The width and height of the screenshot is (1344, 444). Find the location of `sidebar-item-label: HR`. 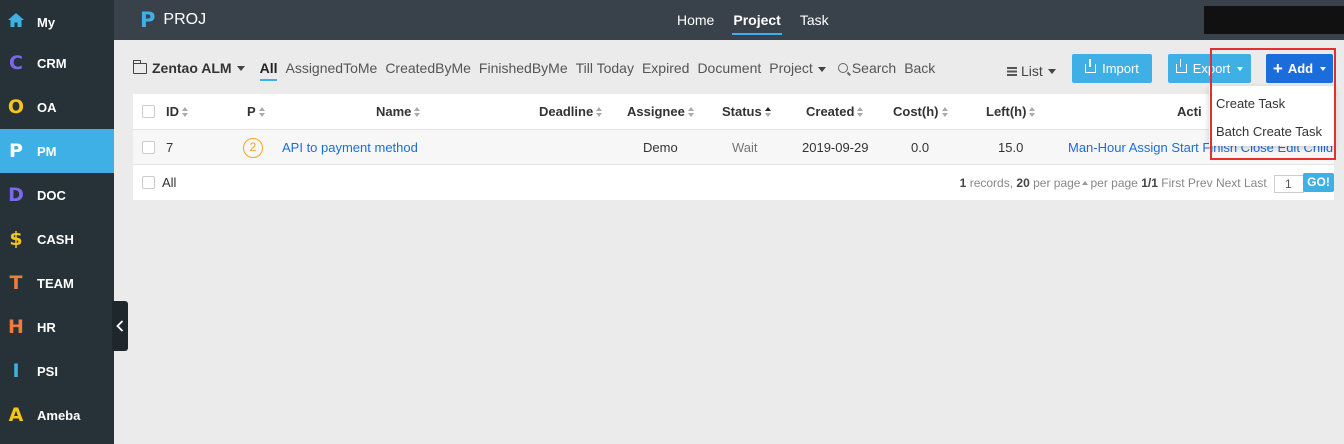

sidebar-item-label: HR is located at coordinates (46, 327).